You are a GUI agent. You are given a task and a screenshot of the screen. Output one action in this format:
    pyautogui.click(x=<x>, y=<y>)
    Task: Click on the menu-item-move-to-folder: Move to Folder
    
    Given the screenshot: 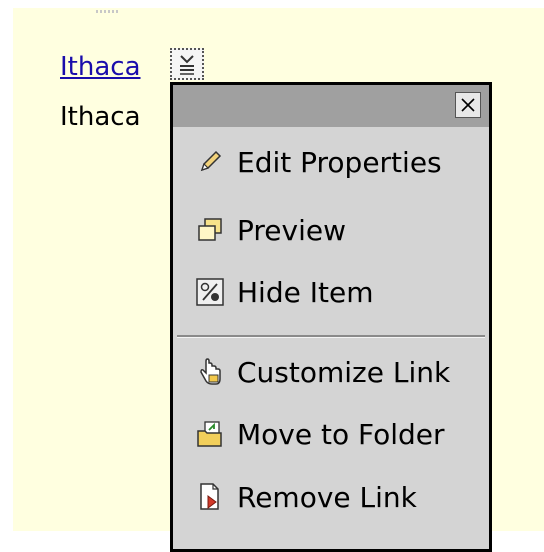 What is the action you would take?
    pyautogui.click(x=331, y=434)
    